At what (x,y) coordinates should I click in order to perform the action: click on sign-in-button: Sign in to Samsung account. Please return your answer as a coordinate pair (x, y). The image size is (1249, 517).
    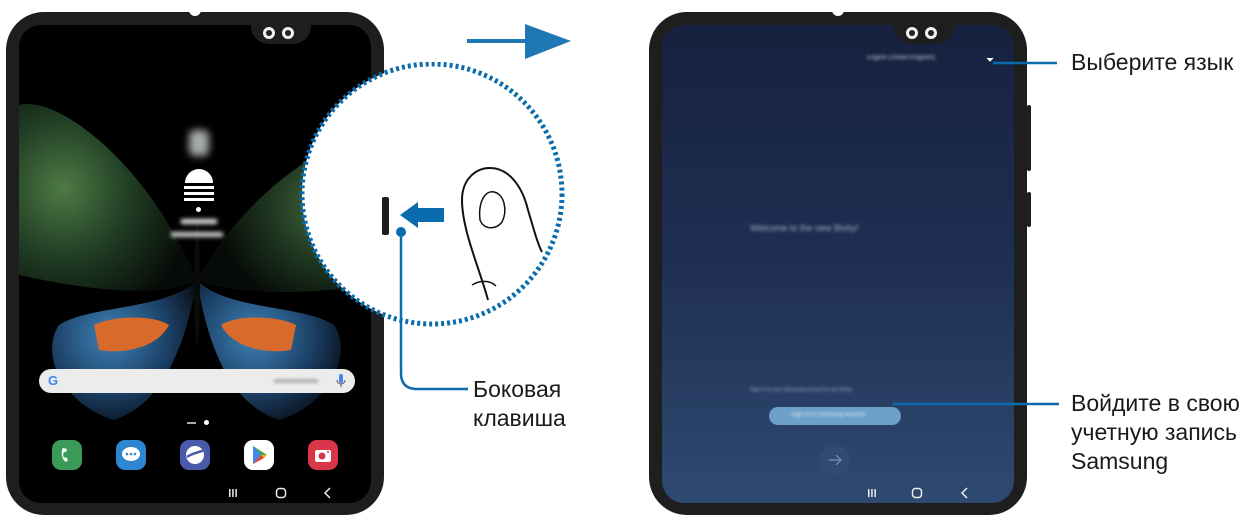
    Looking at the image, I should click on (835, 416).